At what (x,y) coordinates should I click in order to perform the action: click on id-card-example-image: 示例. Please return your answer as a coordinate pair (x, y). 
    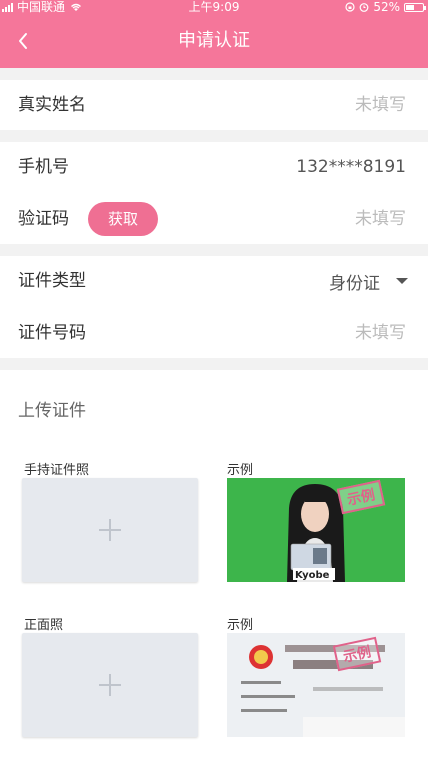
    Looking at the image, I should click on (316, 685).